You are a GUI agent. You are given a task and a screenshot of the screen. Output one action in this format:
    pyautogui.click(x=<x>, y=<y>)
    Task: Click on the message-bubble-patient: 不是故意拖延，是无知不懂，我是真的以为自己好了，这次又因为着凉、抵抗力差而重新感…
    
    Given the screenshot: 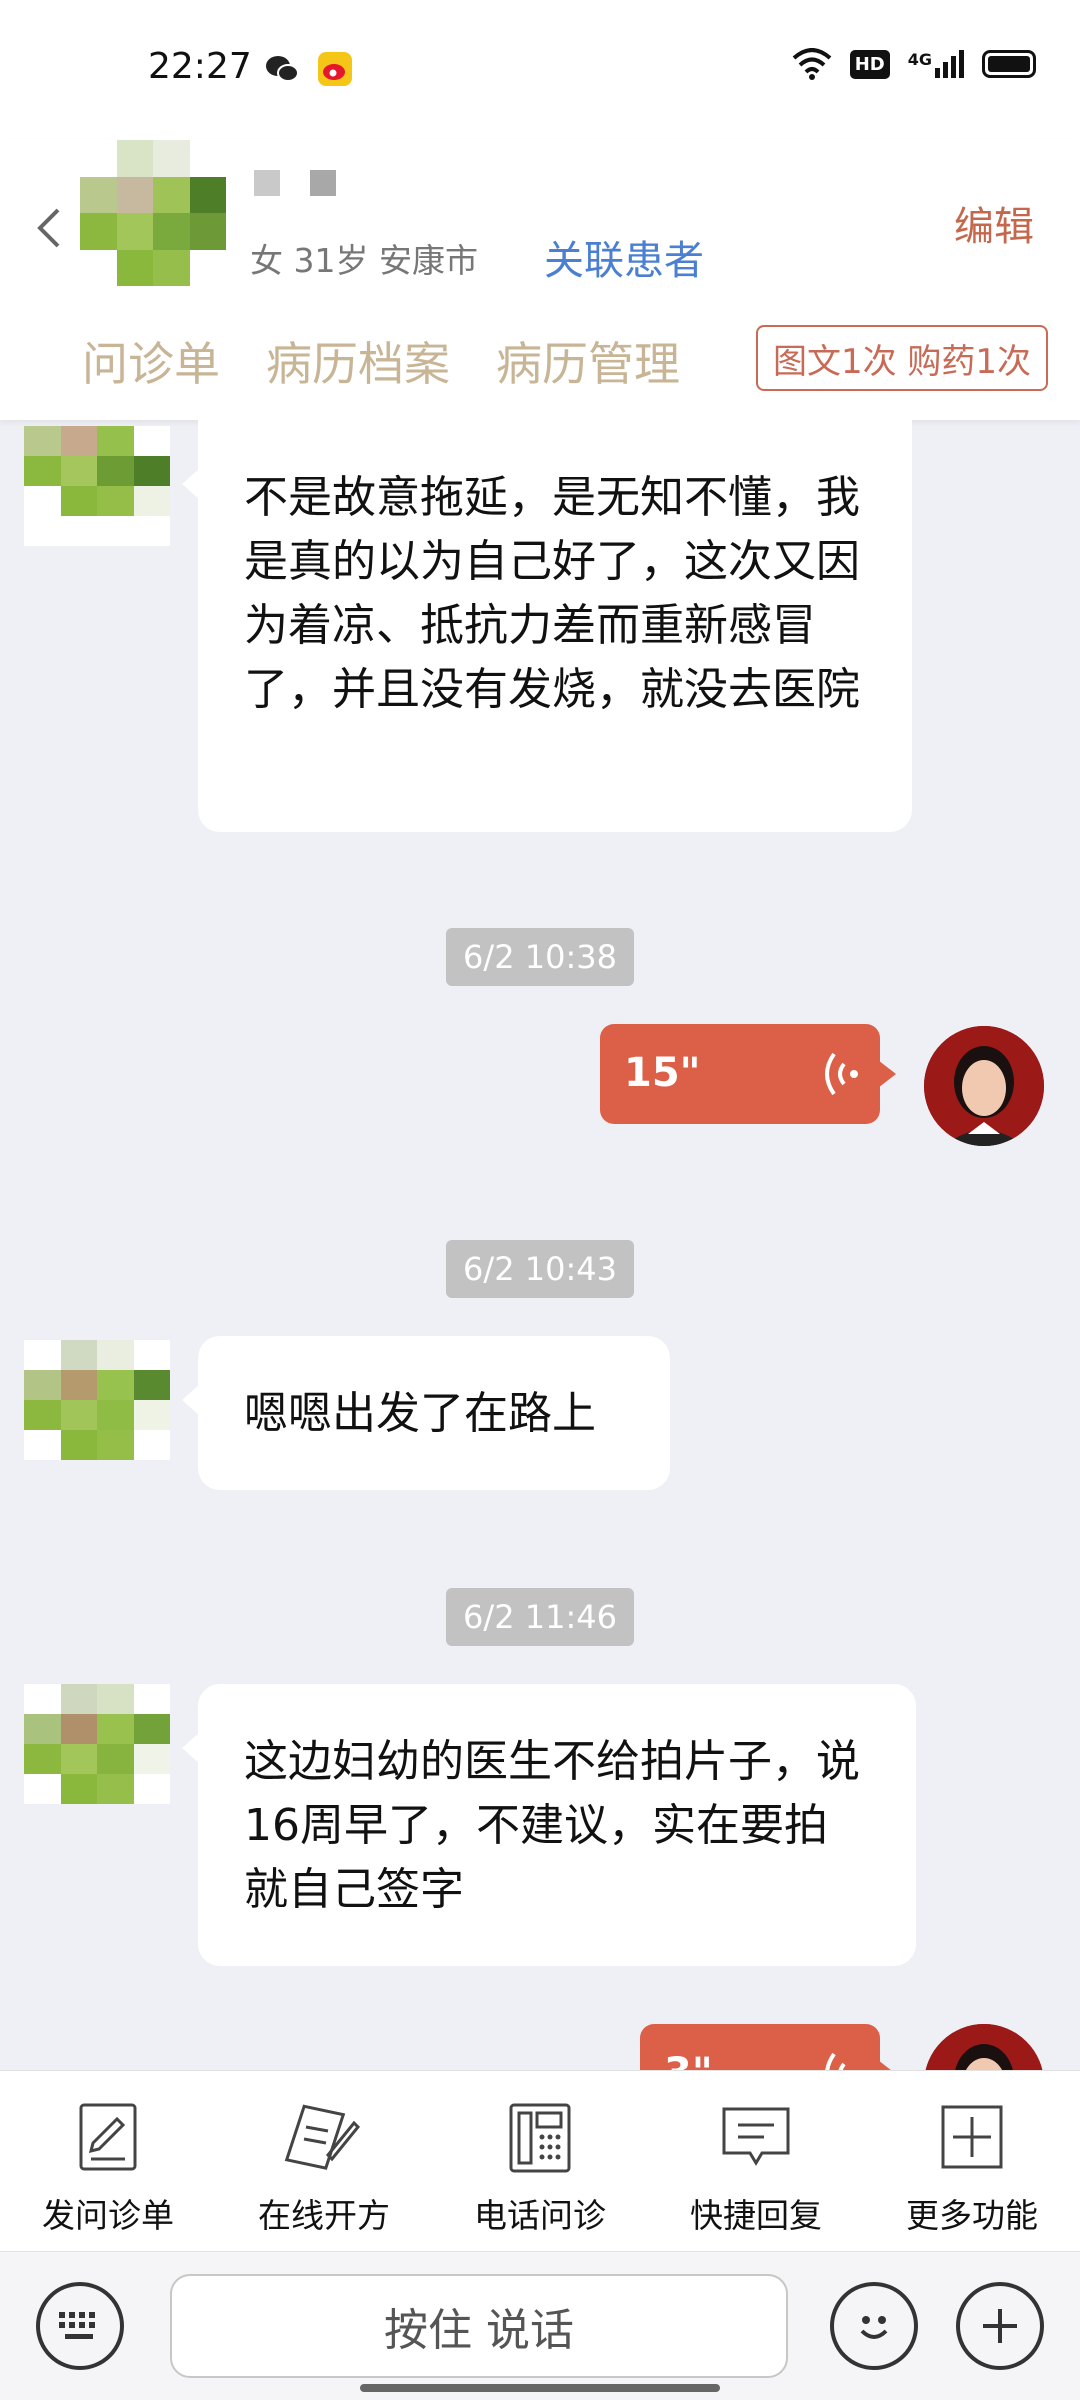 What is the action you would take?
    pyautogui.click(x=547, y=626)
    